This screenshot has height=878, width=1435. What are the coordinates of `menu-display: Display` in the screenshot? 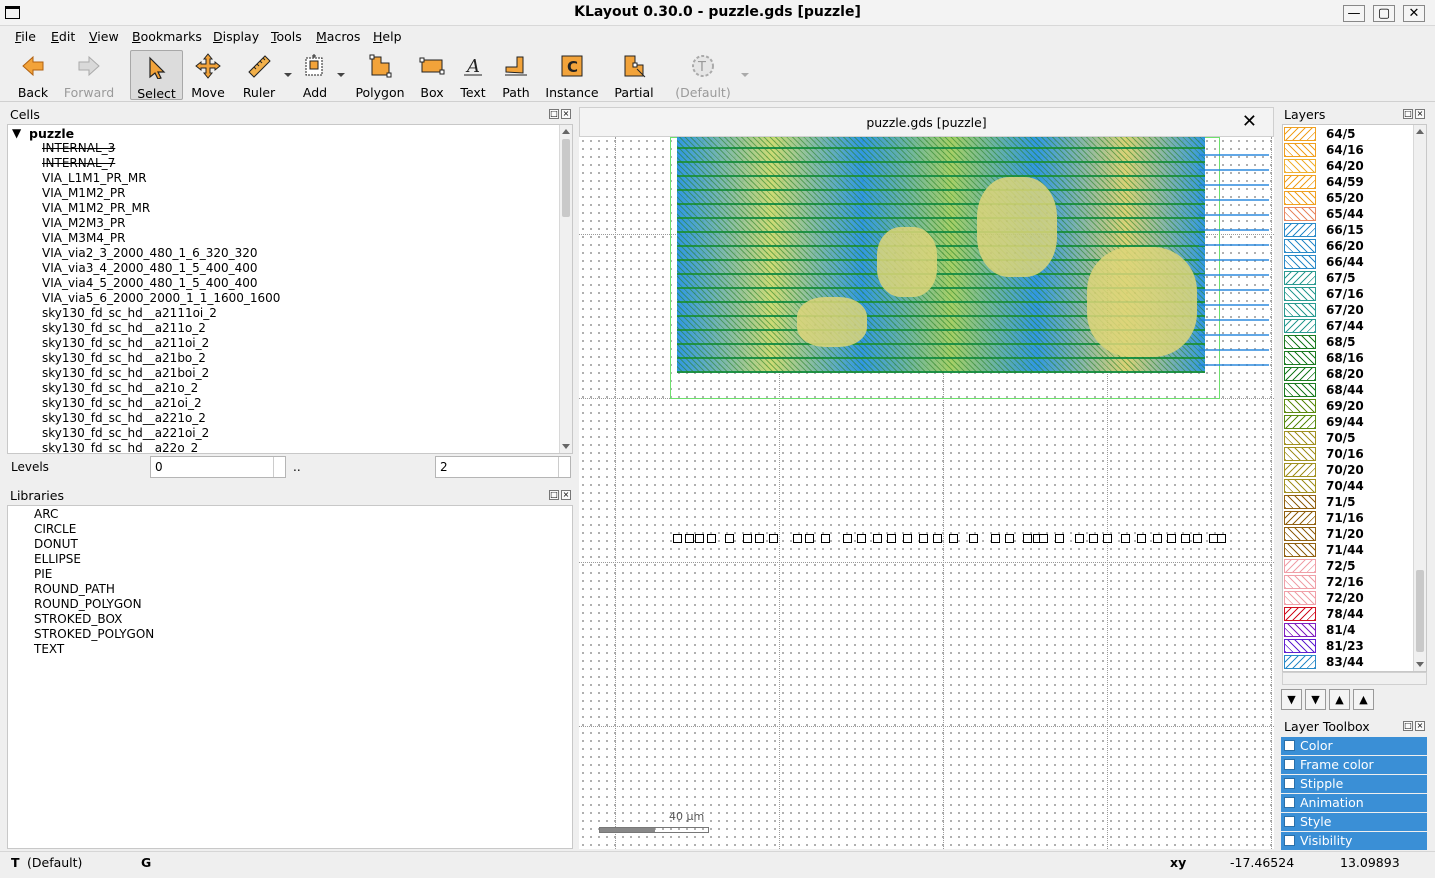 It's located at (236, 36).